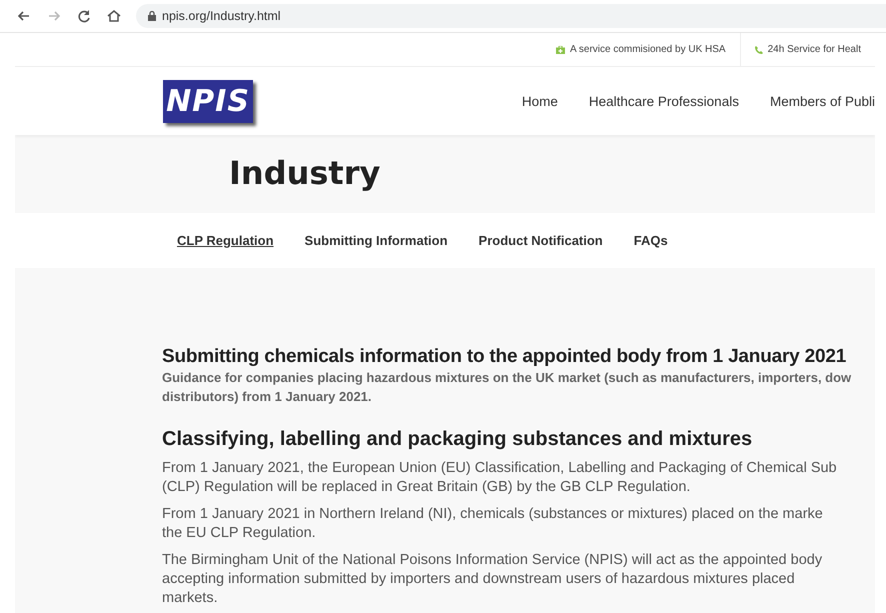 This screenshot has width=886, height=613. Describe the element at coordinates (458, 439) in the screenshot. I see `section-heading: Classifying, labelling and packaging substances and mixtures` at that location.